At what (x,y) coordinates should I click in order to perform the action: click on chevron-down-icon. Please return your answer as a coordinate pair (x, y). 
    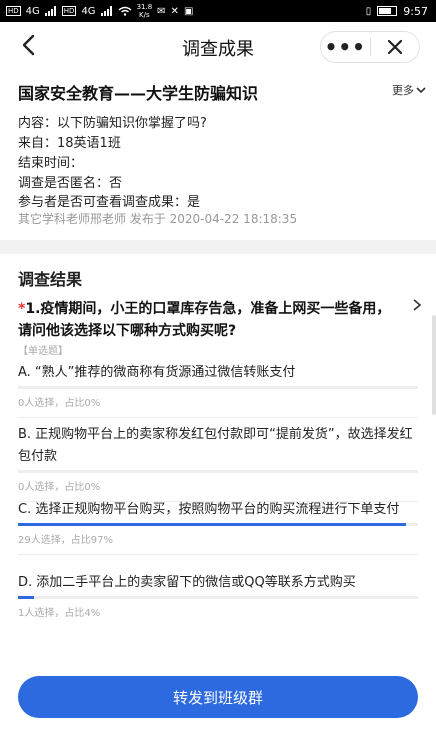
    Looking at the image, I should click on (421, 90).